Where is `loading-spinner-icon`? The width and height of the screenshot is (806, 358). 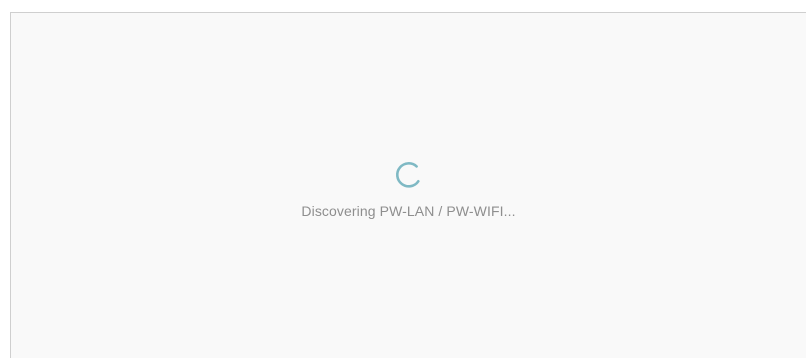 loading-spinner-icon is located at coordinates (407, 175).